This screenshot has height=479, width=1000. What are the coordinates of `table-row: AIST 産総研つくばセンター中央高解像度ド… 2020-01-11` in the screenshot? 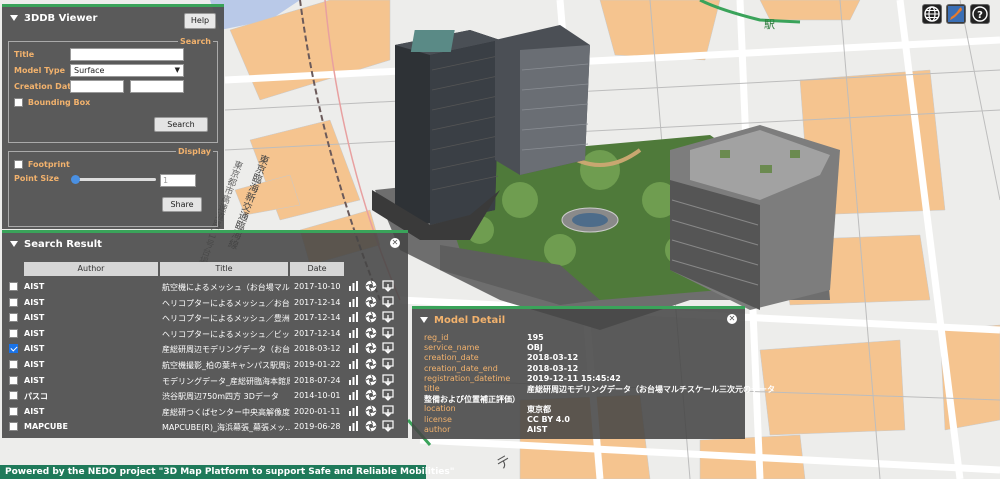 It's located at (205, 411).